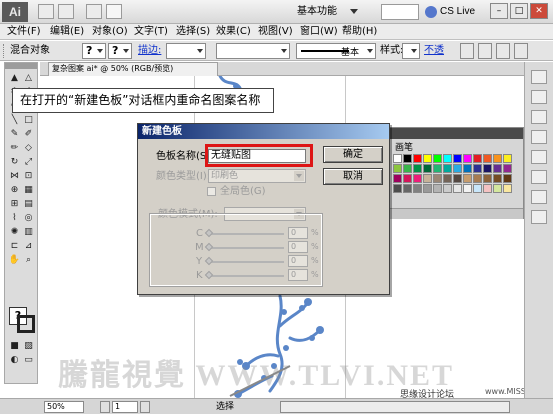  Describe the element at coordinates (499, 11) in the screenshot. I see `minimize-button: –` at that location.